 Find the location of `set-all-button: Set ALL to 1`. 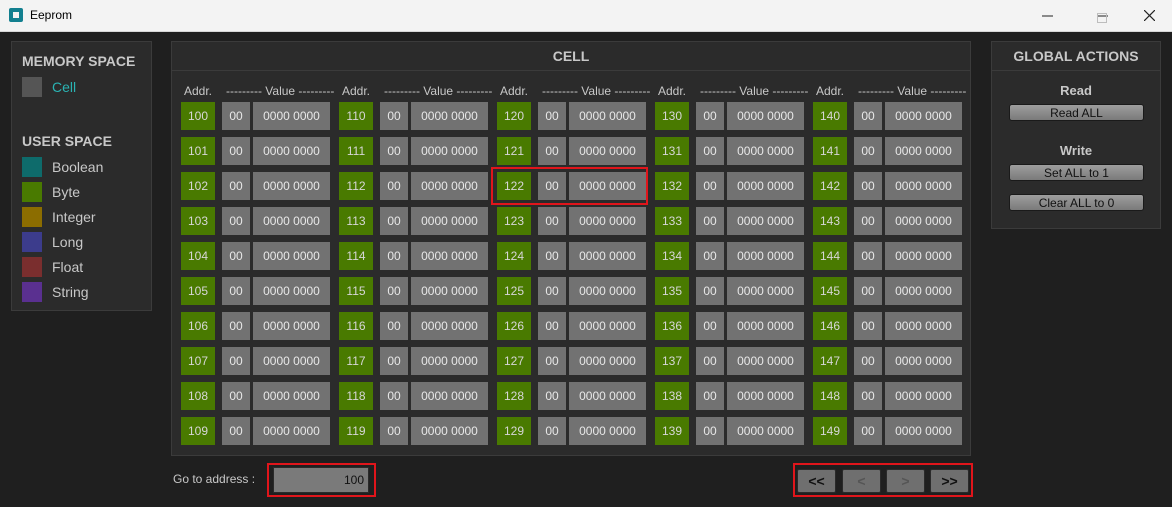

set-all-button: Set ALL to 1 is located at coordinates (1076, 172).